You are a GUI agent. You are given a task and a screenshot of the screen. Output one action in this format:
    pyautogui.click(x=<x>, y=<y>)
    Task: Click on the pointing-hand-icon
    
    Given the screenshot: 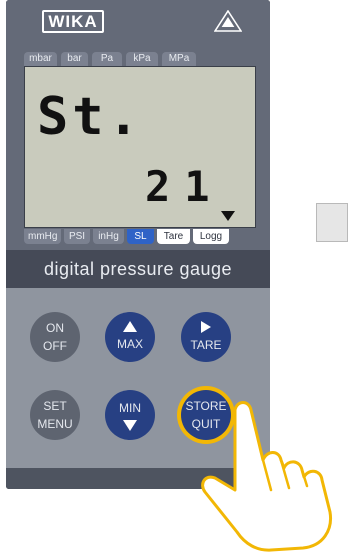 What is the action you would take?
    pyautogui.click(x=267, y=476)
    